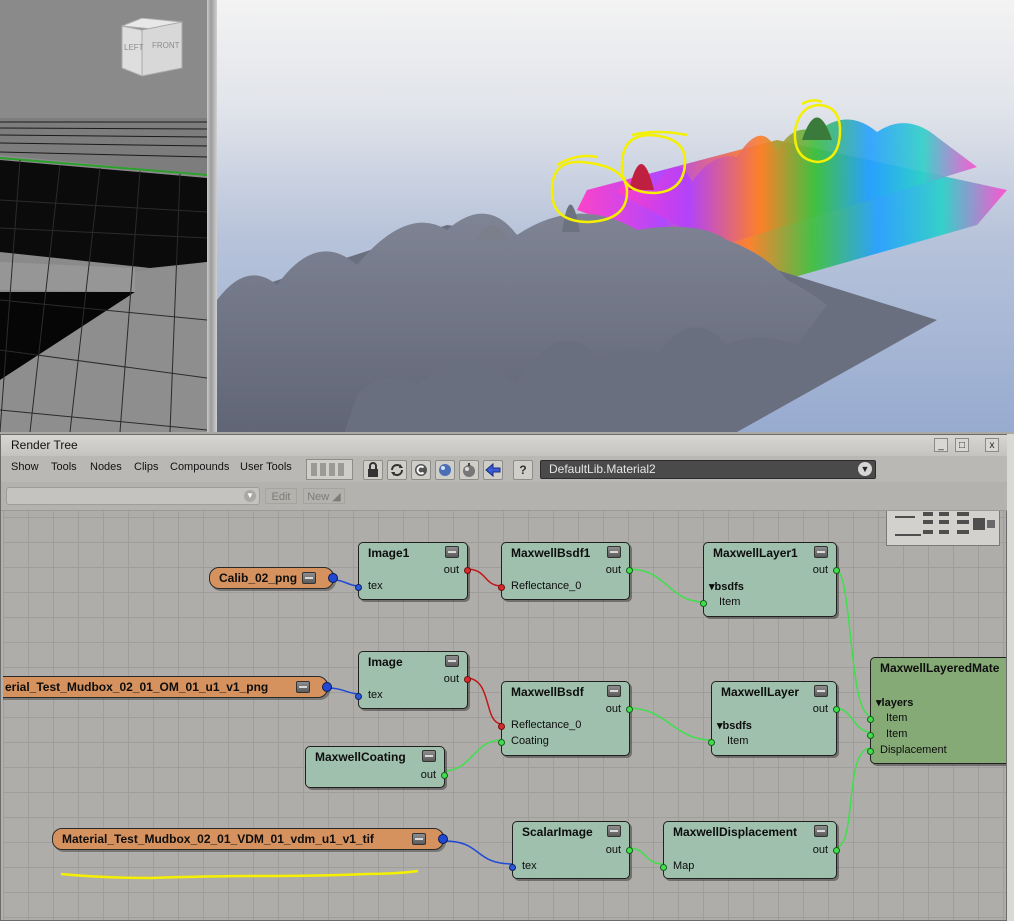 This screenshot has width=1014, height=921. What do you see at coordinates (445, 470) in the screenshot?
I see `sphere-preview-icon` at bounding box center [445, 470].